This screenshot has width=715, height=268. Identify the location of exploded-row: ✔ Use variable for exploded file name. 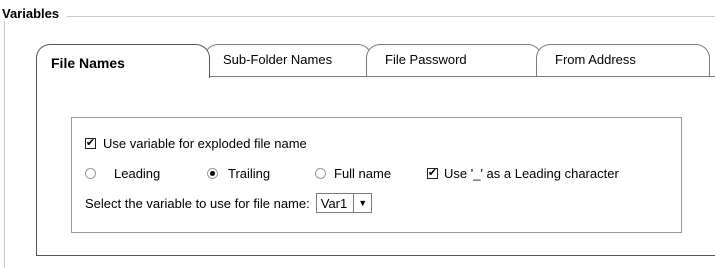
(196, 143).